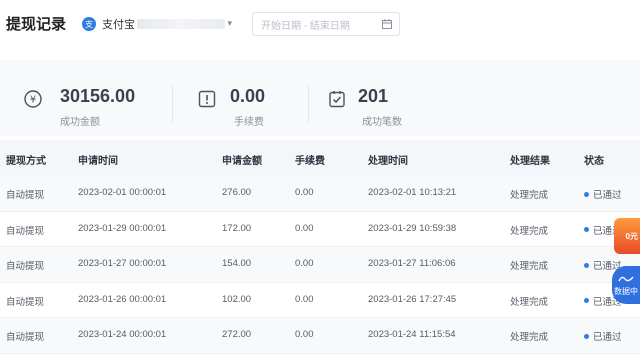 The height and width of the screenshot is (354, 640). I want to click on table-header: 提现方式 申请时间 申请金额 手续费 处理时间 处理结果 状态, so click(320, 158).